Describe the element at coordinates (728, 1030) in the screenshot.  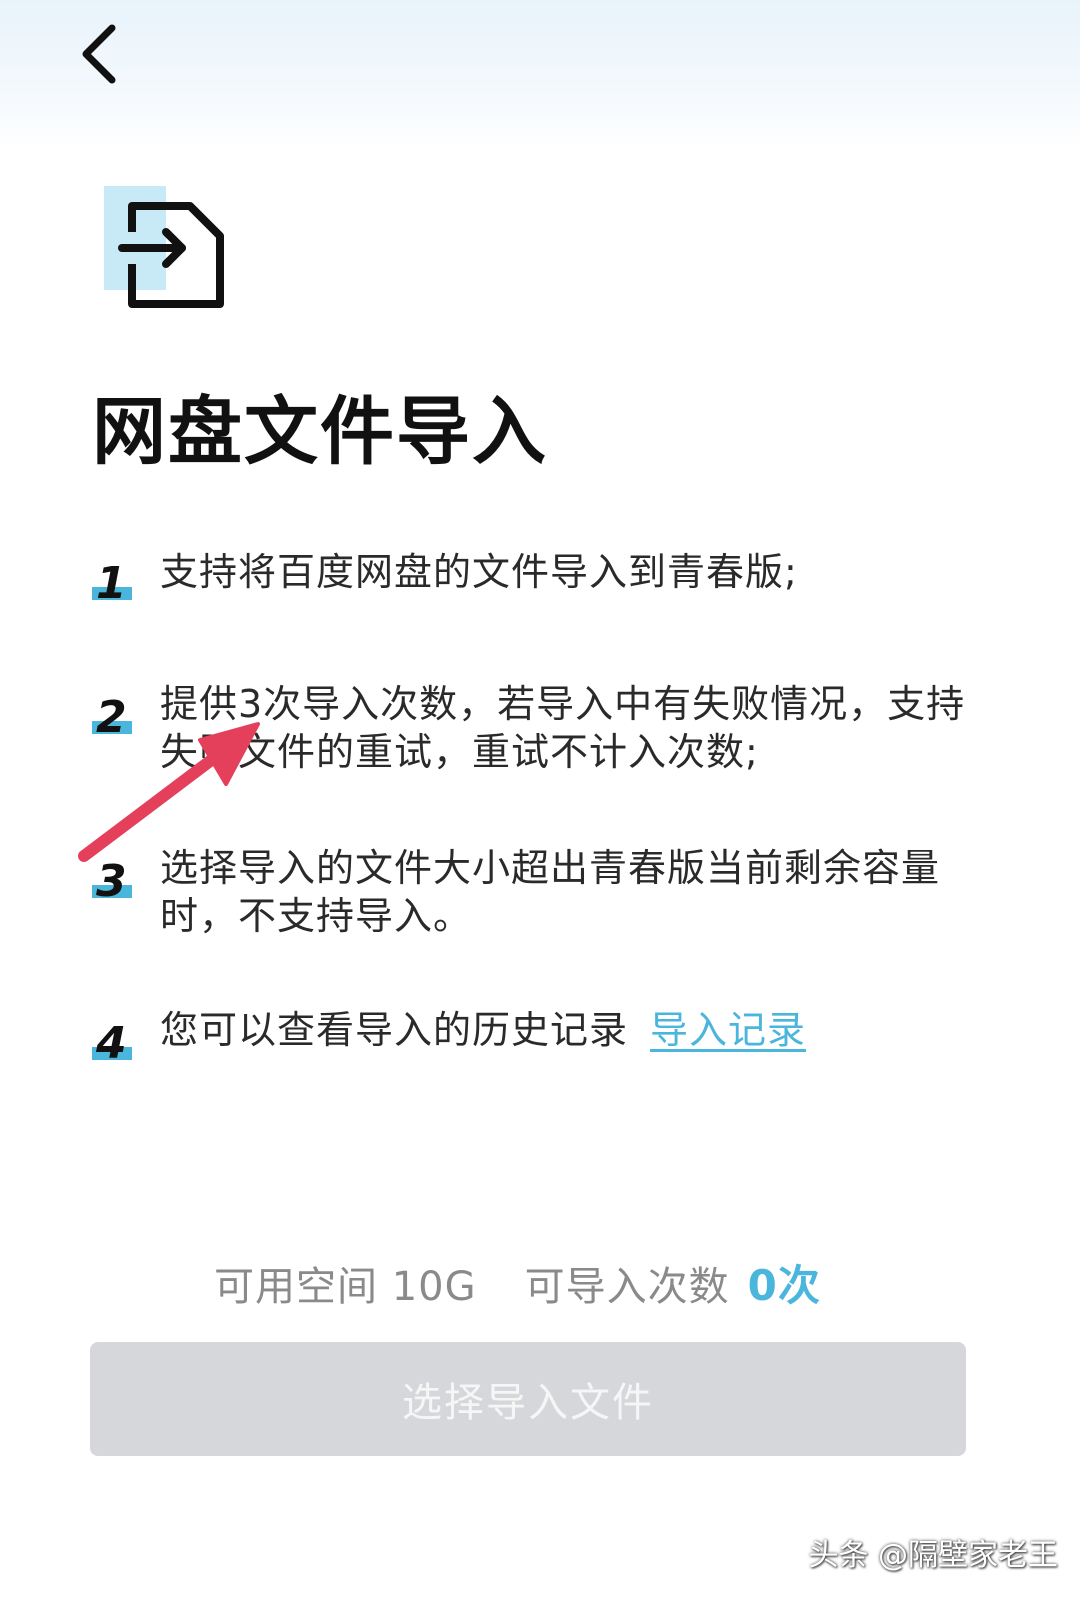
I see `import-history-link: 导入记录` at that location.